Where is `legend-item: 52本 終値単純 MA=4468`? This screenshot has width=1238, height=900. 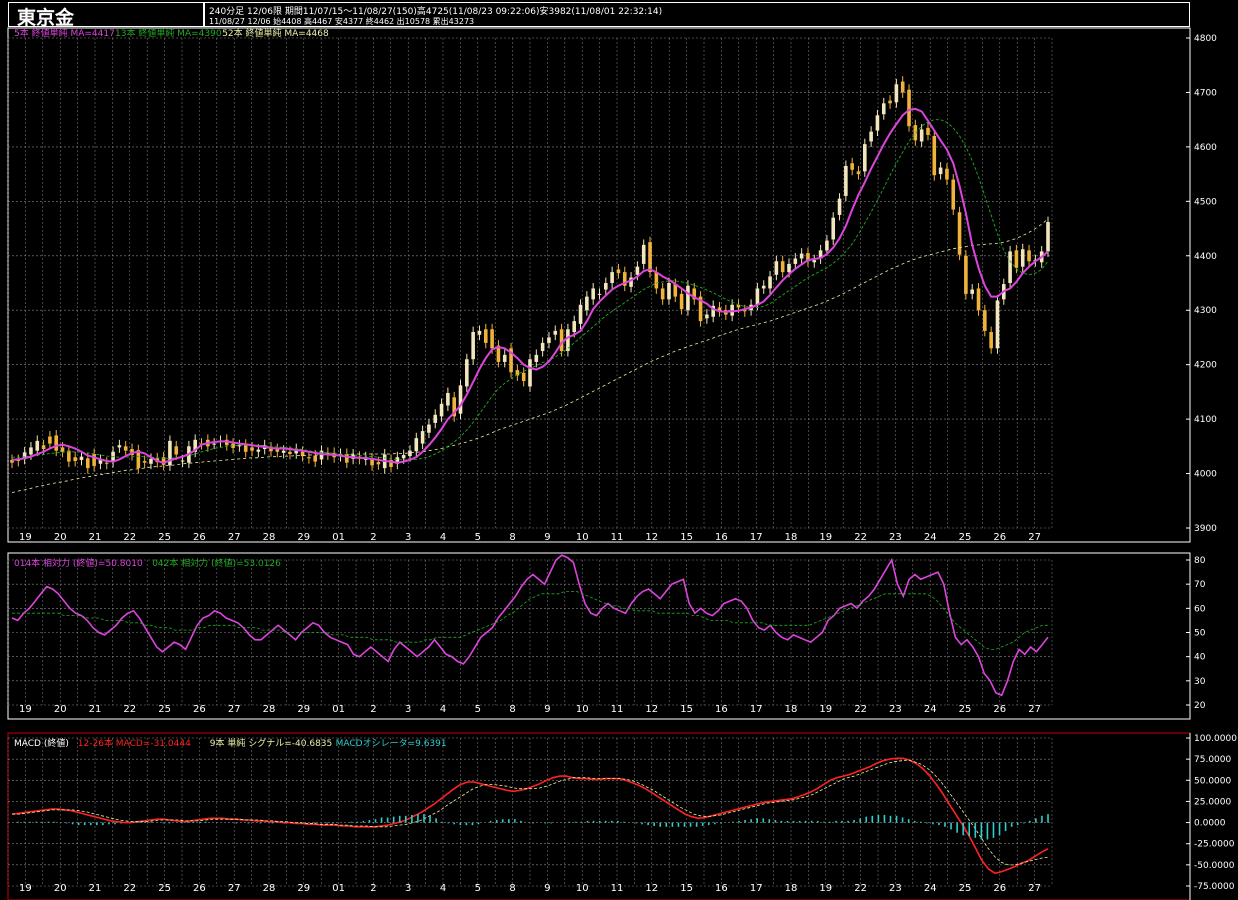
legend-item: 52本 終値単純 MA=4468 is located at coordinates (275, 33).